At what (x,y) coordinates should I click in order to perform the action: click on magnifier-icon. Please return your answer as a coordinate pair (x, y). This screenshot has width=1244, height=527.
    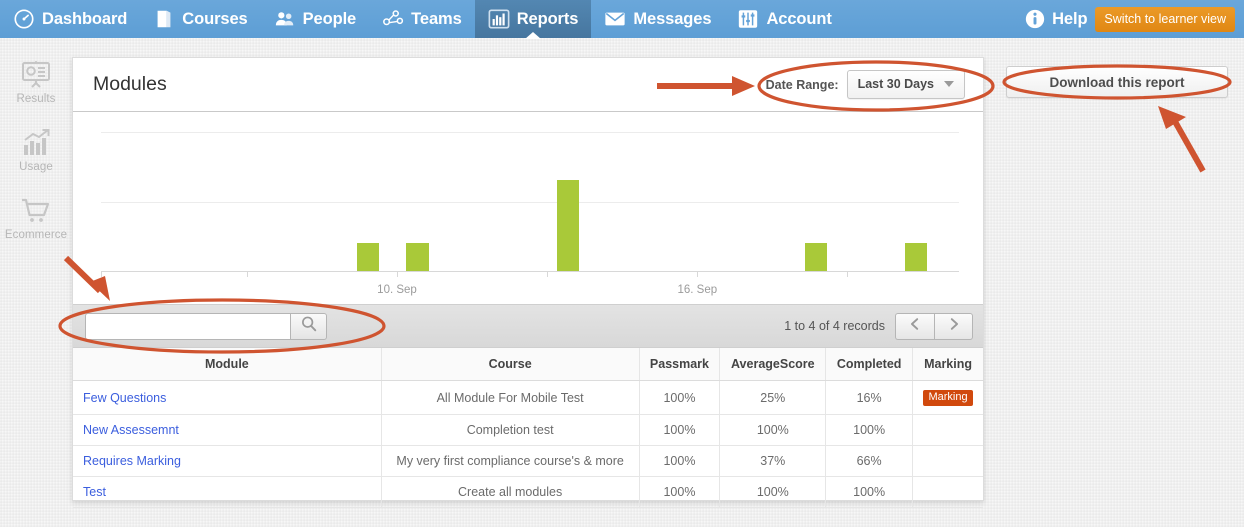
    Looking at the image, I should click on (309, 326).